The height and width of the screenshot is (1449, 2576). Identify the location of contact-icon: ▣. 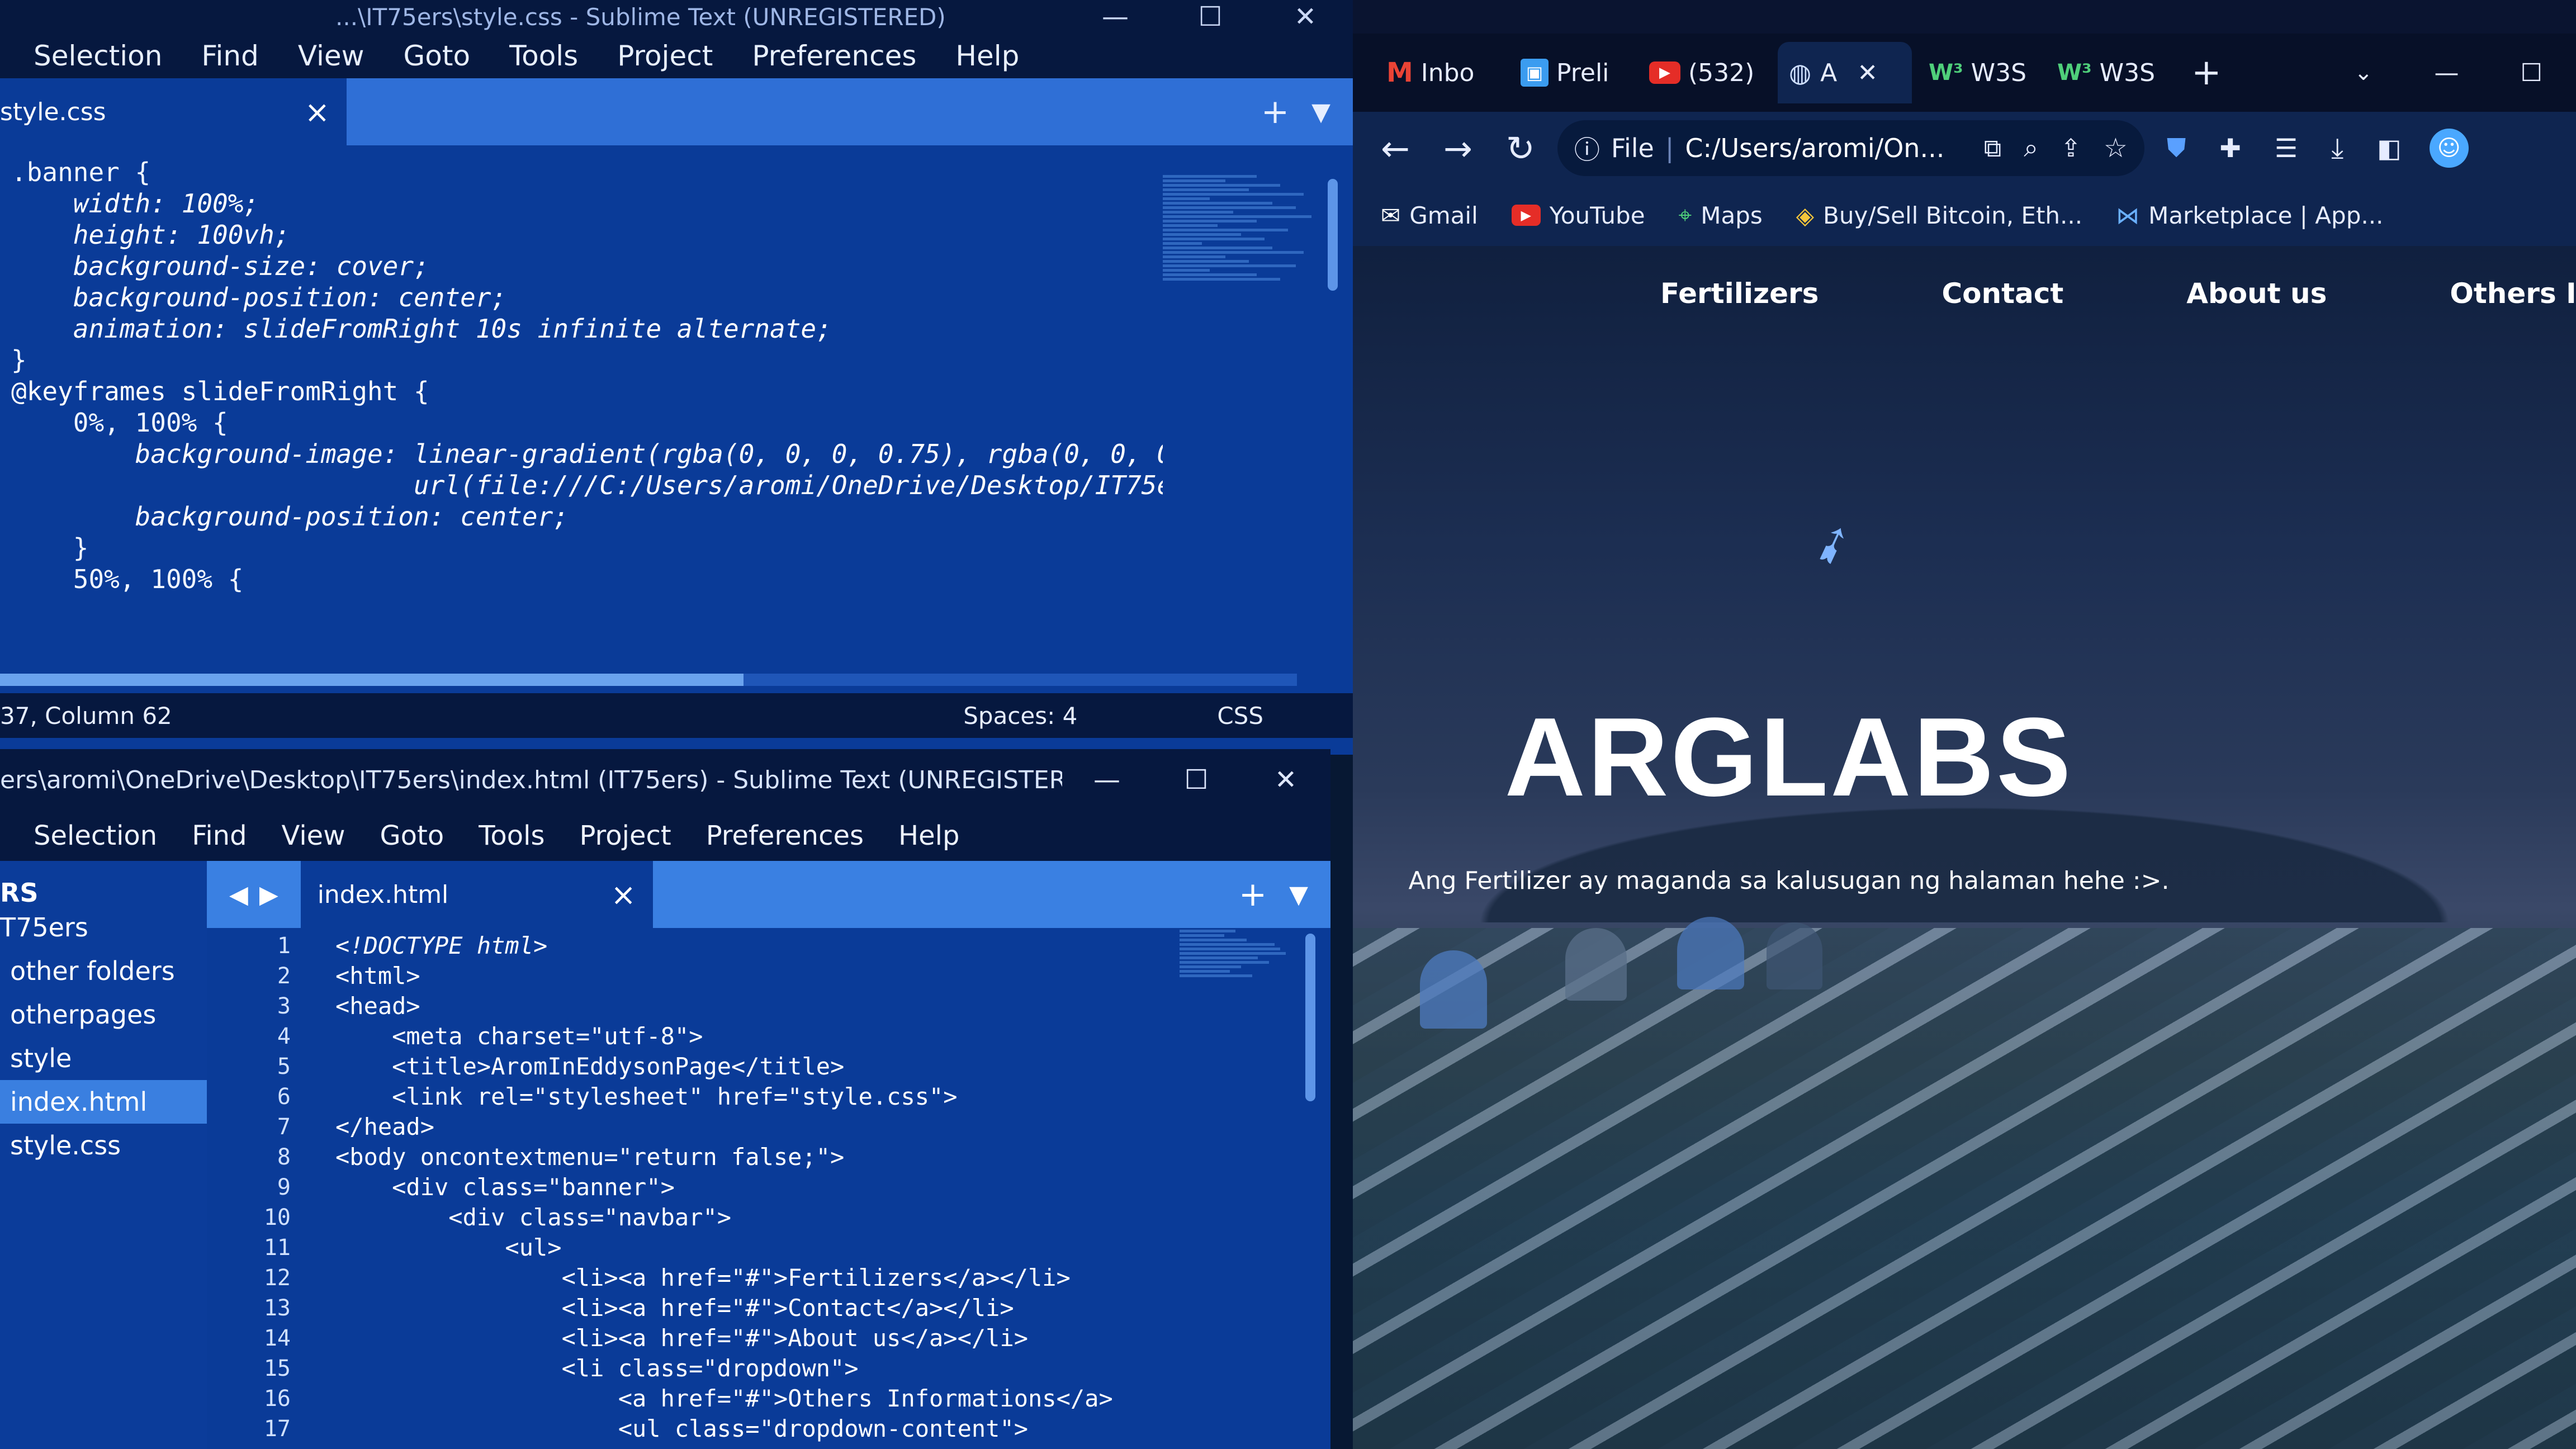
(1535, 73).